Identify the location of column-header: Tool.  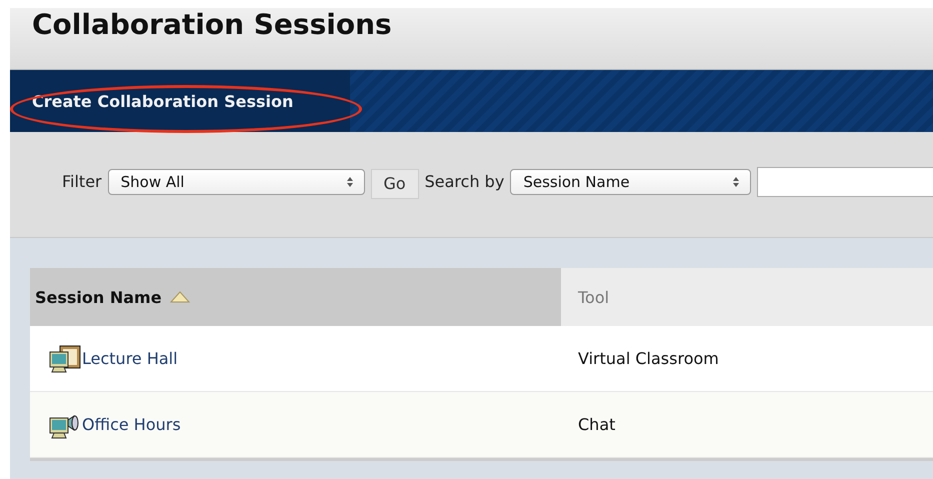
(747, 297).